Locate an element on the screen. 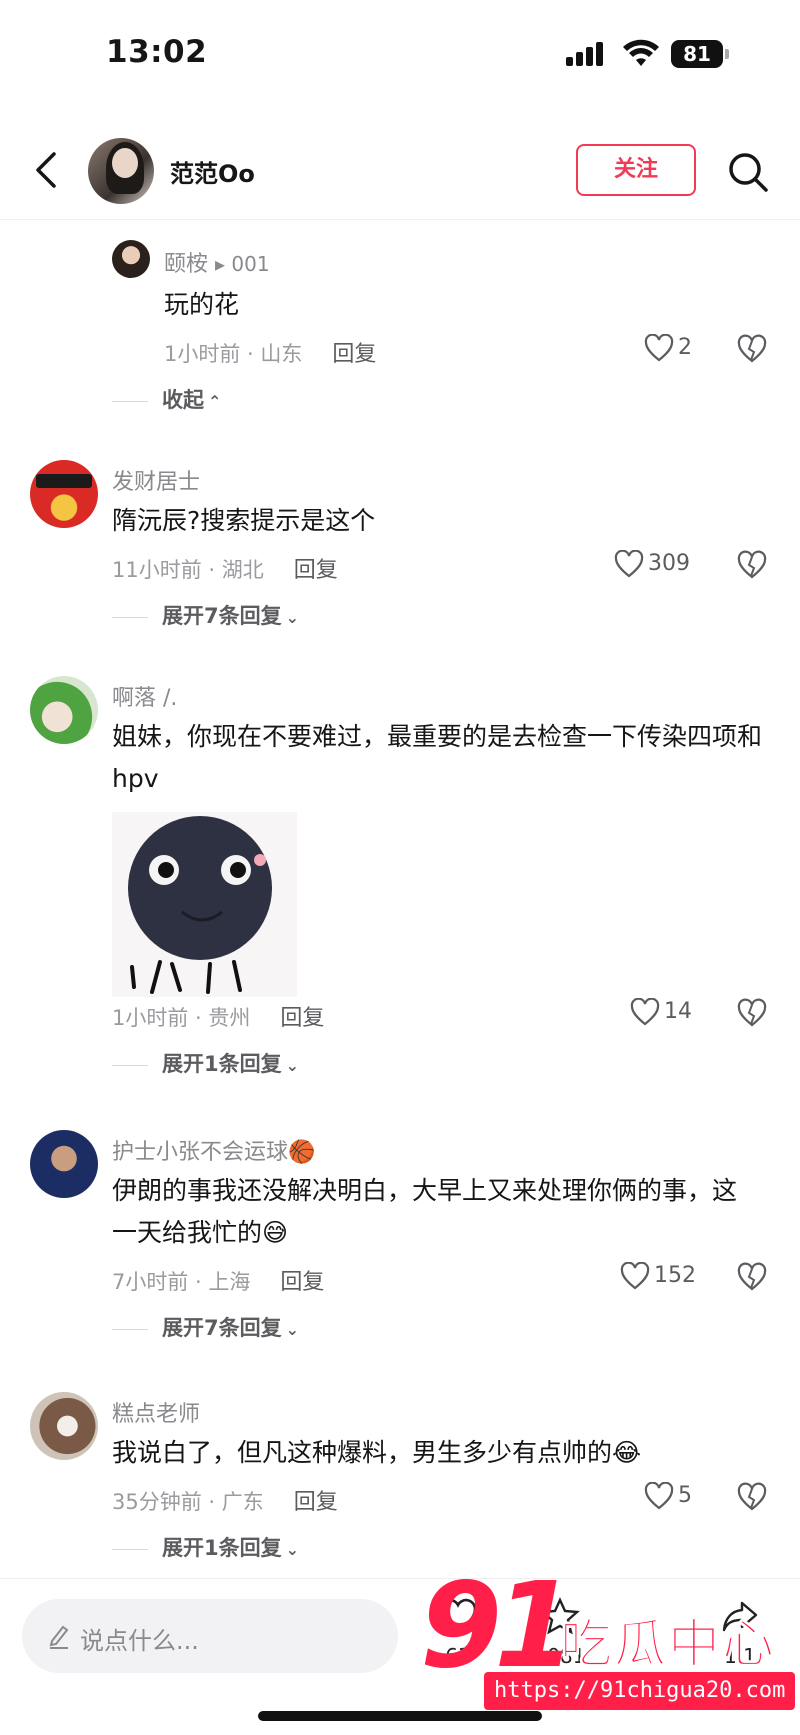  share-action: 1.1 is located at coordinates (740, 1632).